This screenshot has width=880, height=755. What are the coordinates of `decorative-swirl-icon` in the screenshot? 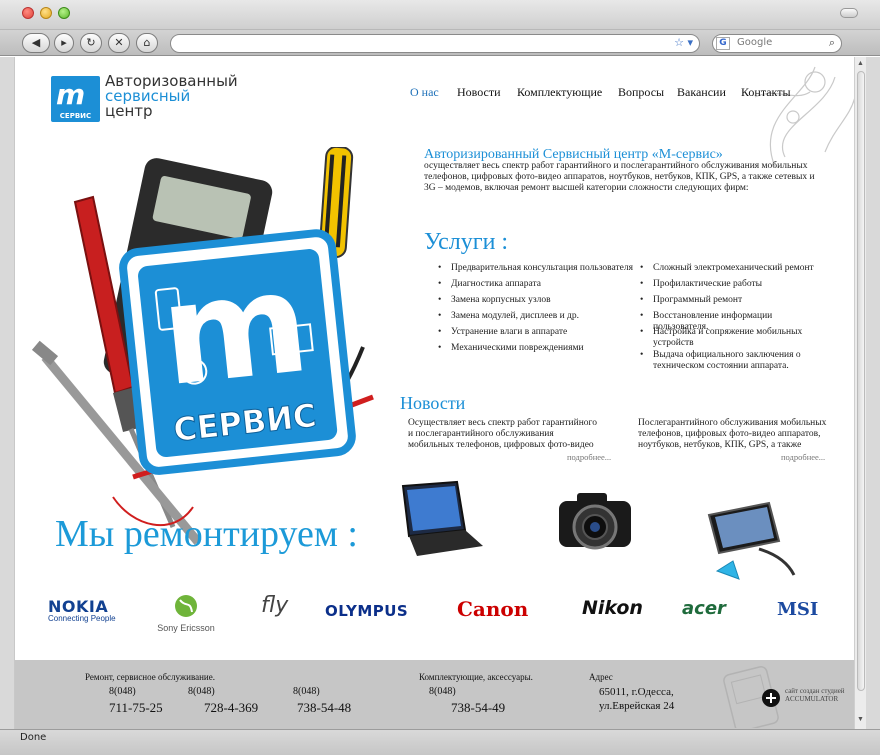 It's located at (804, 117).